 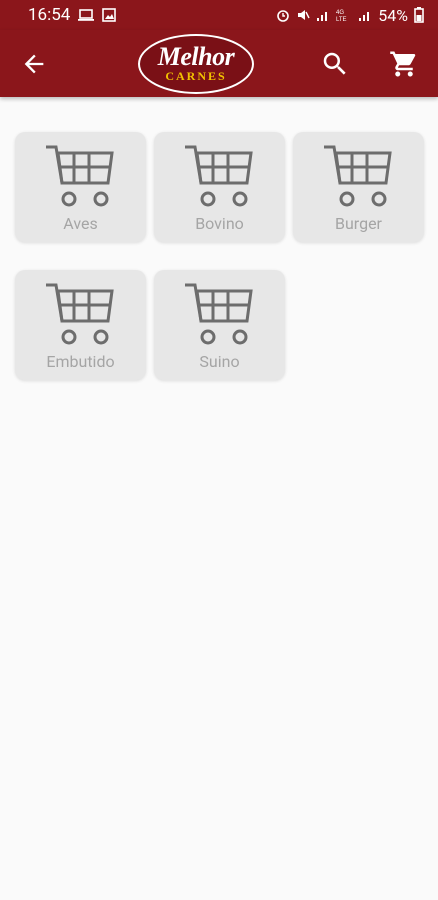 What do you see at coordinates (393, 15) in the screenshot?
I see `battery-percent: 54%` at bounding box center [393, 15].